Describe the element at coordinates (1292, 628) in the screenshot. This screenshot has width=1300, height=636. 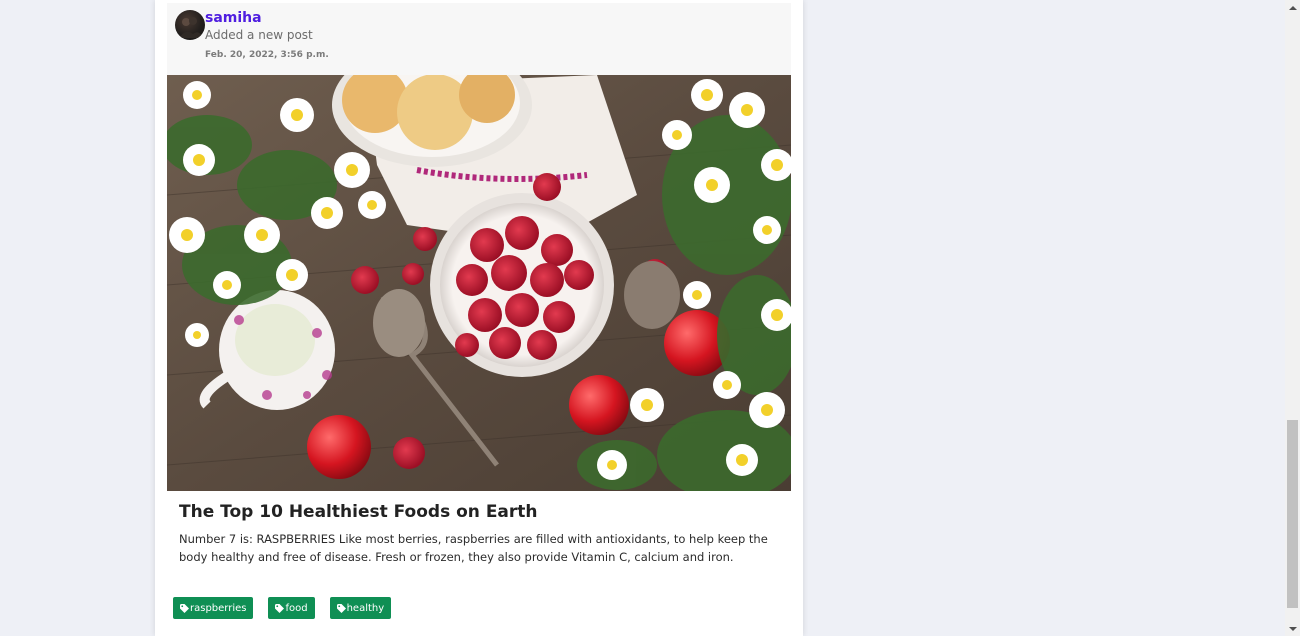
I see `chevron-down-icon` at that location.